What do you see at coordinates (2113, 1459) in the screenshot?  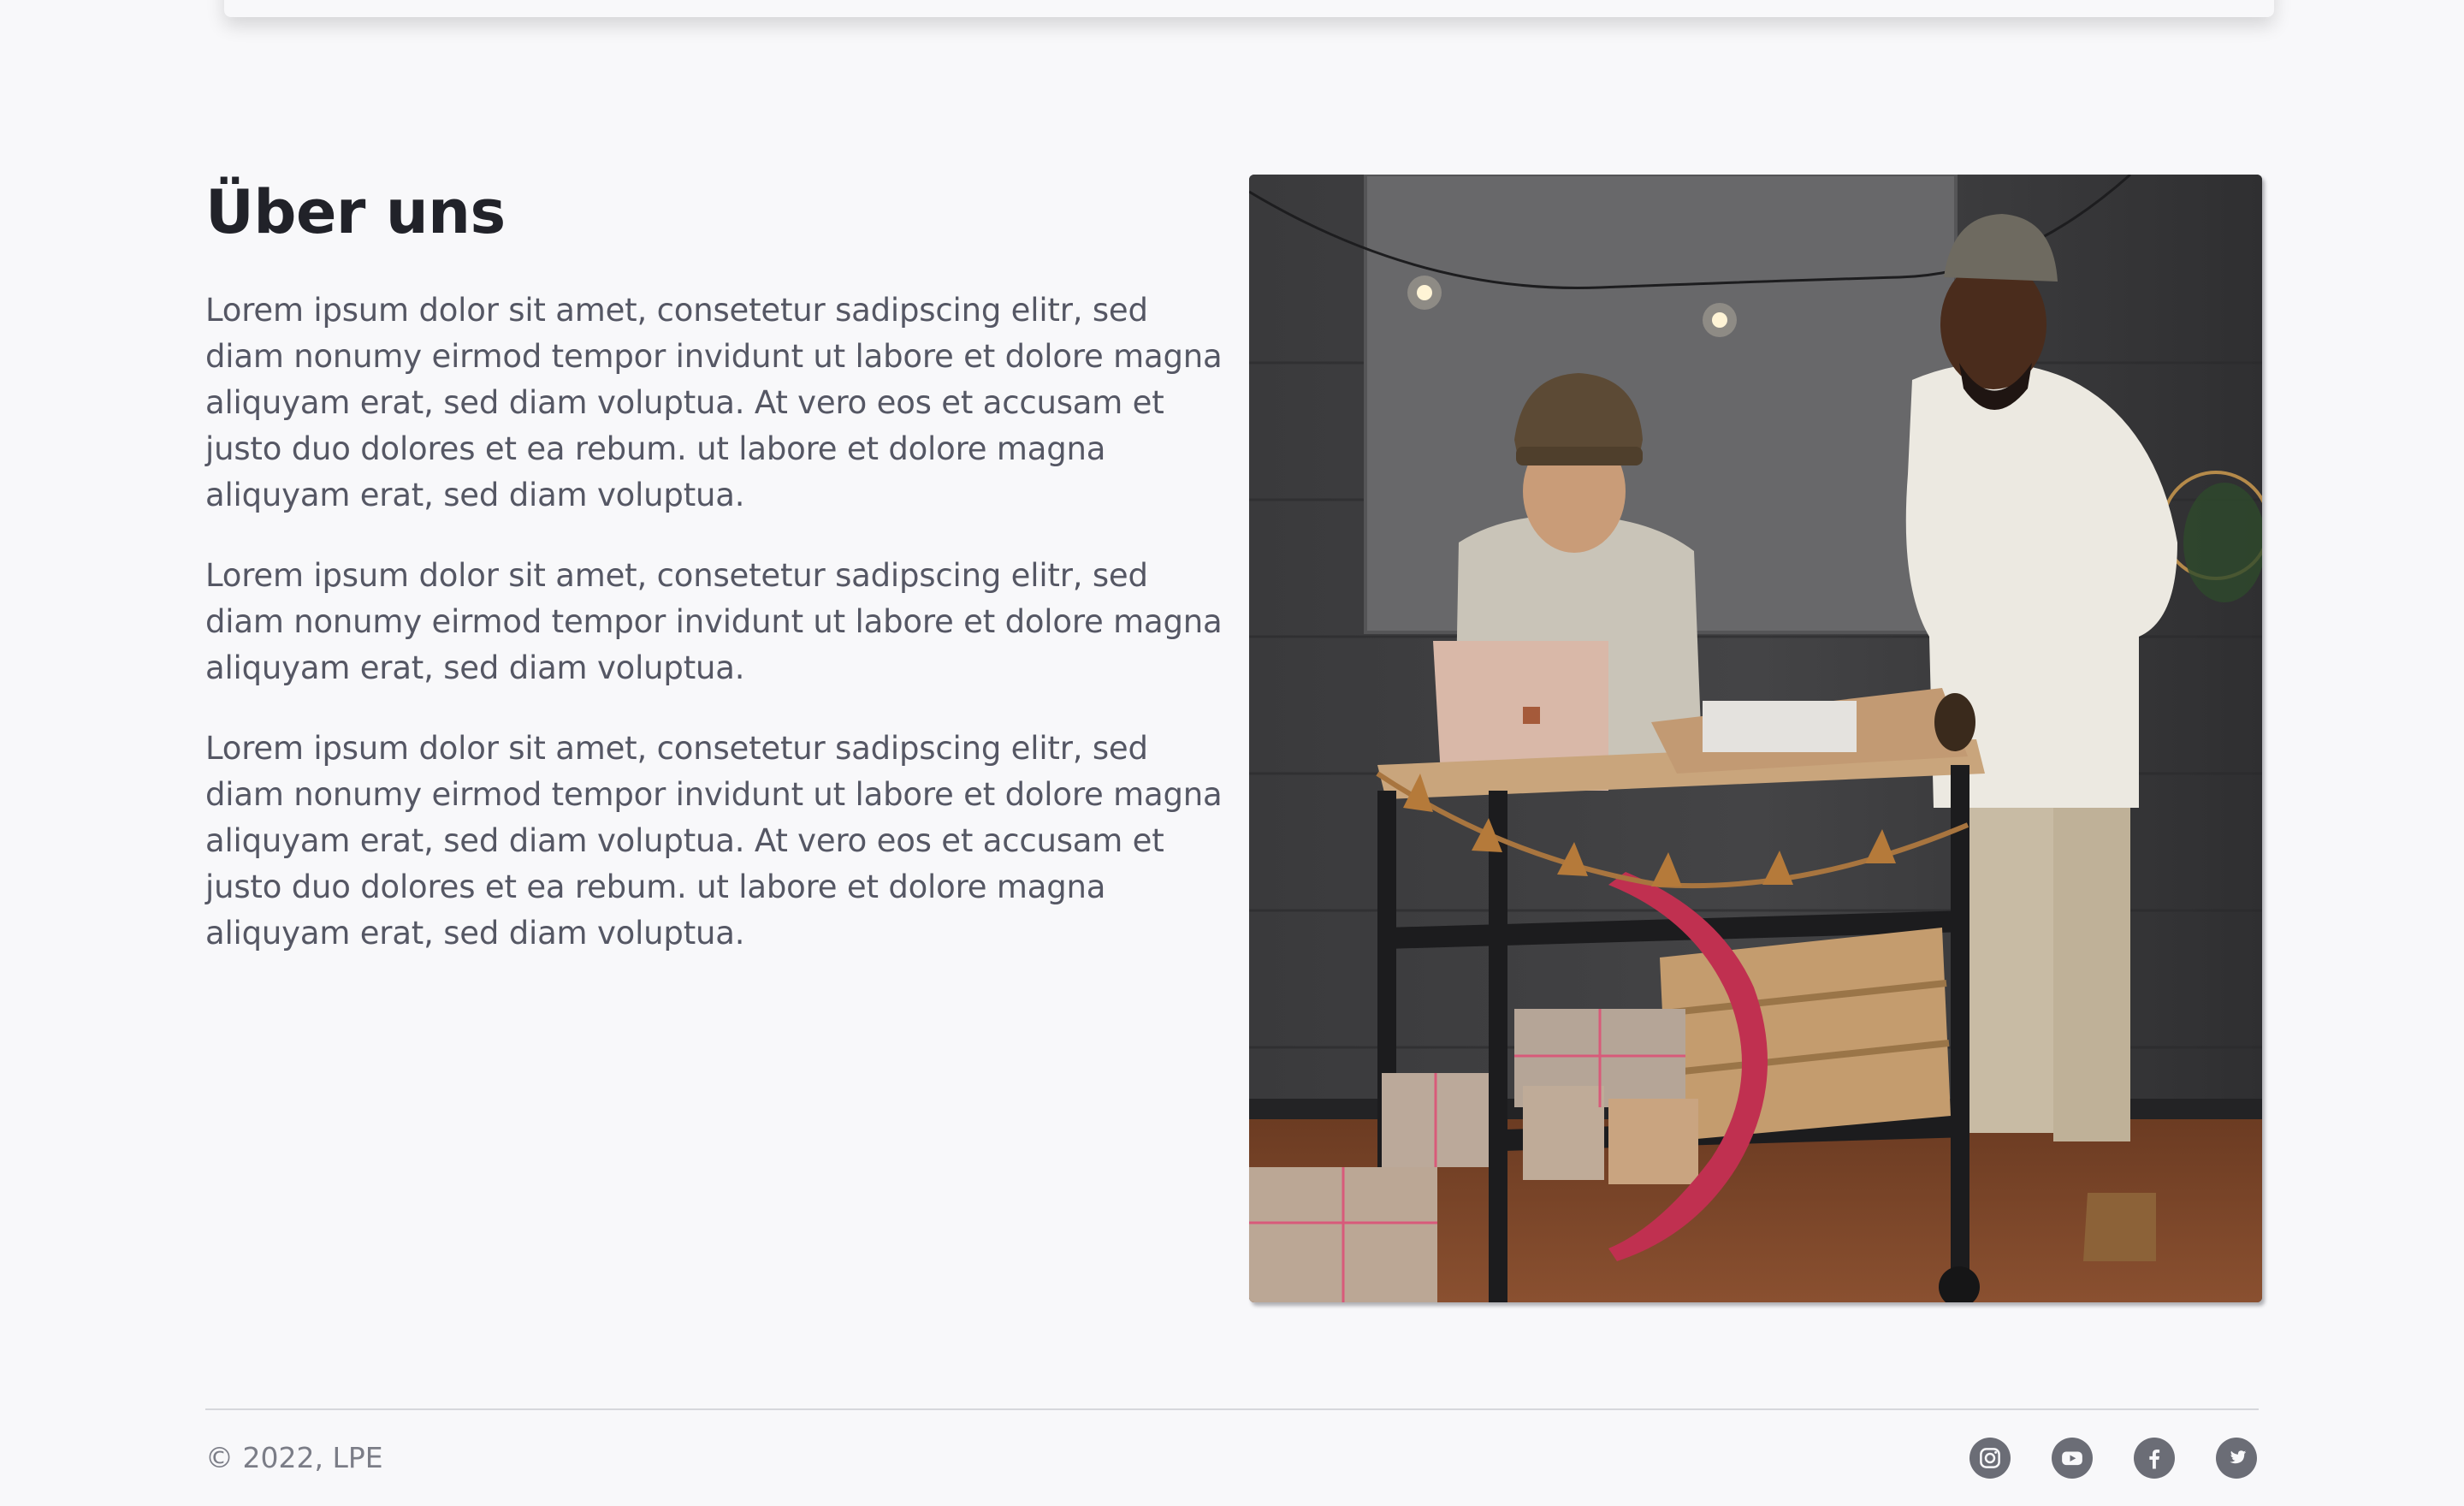 I see `social-links` at bounding box center [2113, 1459].